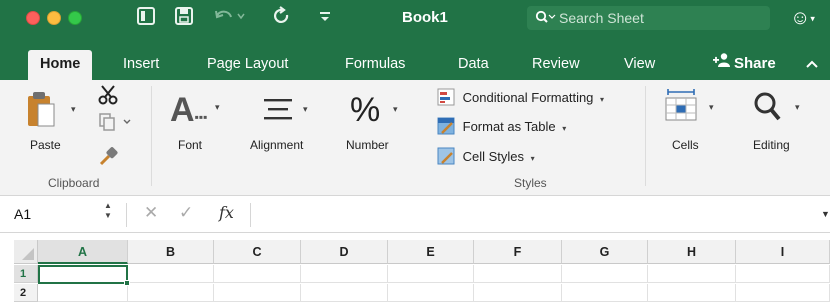 The image size is (830, 304). What do you see at coordinates (605, 274) in the screenshot?
I see `cell-g1` at bounding box center [605, 274].